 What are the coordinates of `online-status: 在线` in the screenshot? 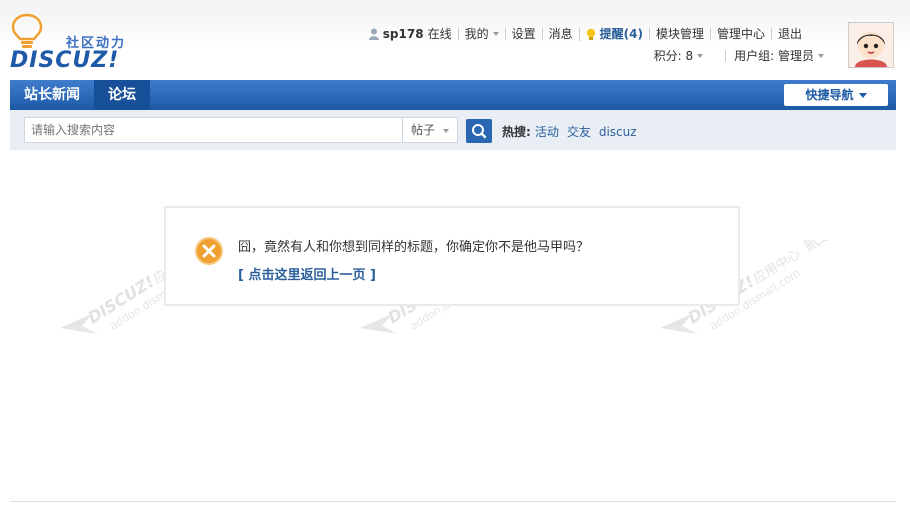 It's located at (440, 34).